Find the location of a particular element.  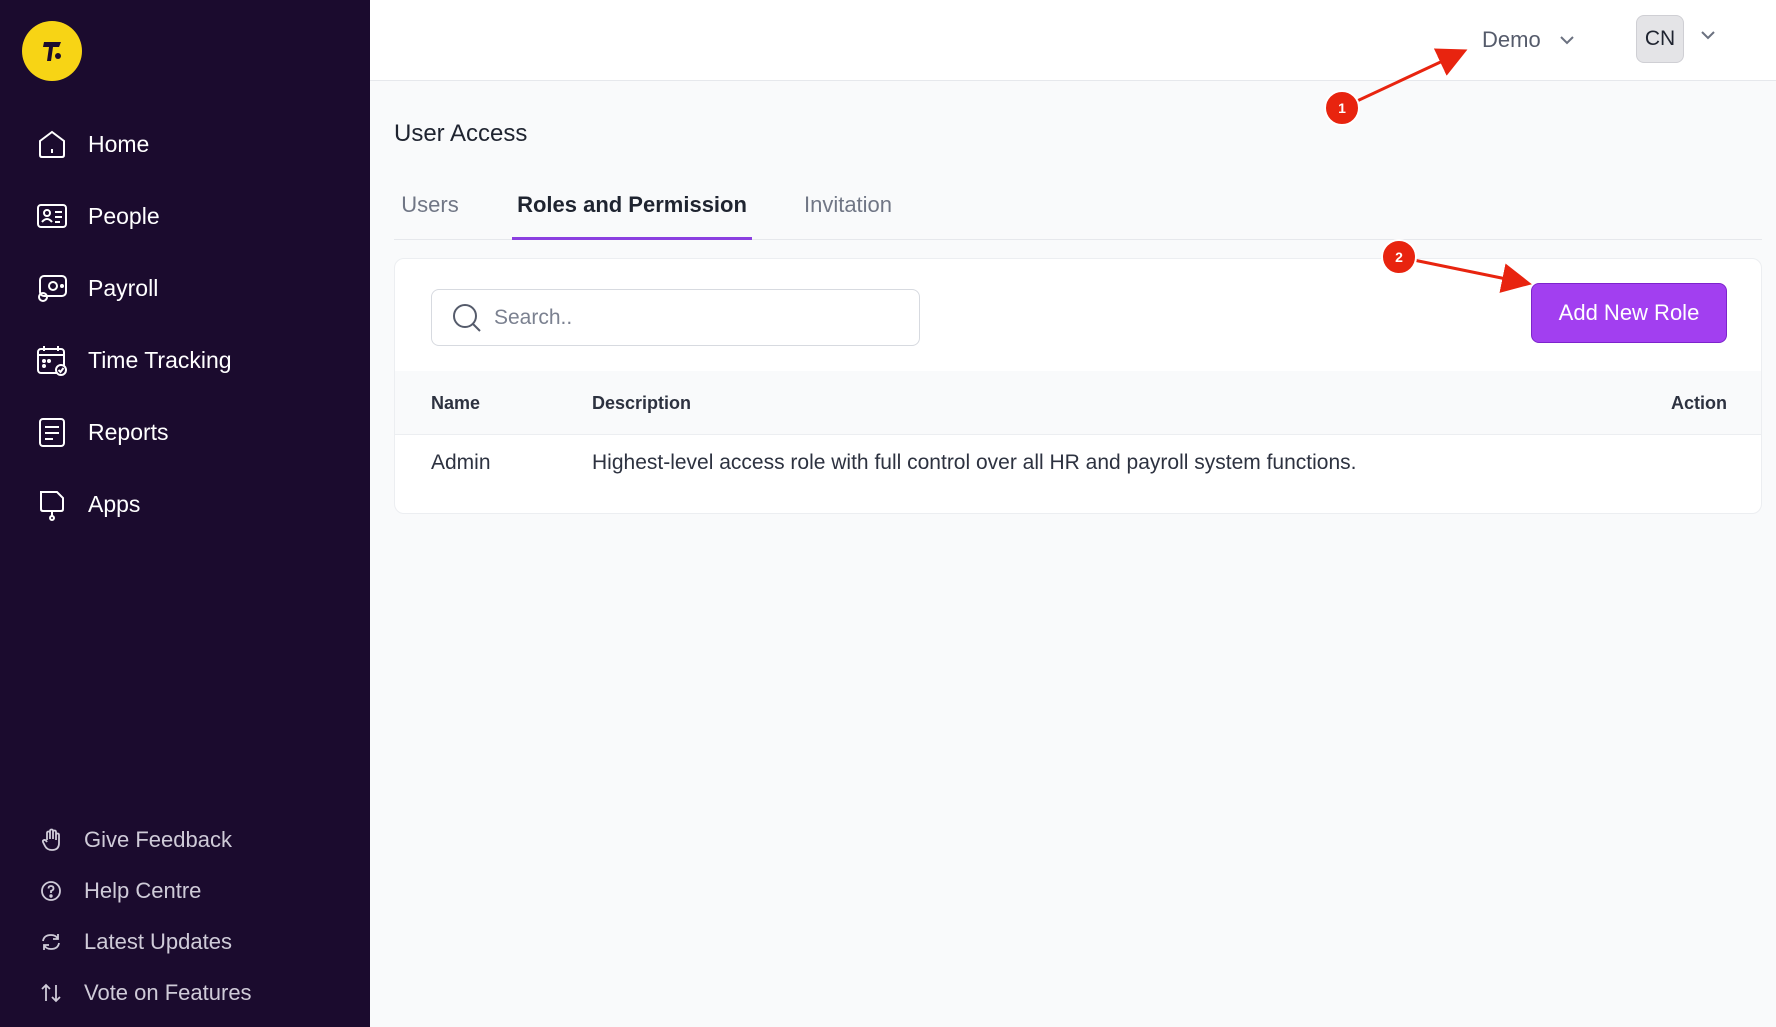

page-title: User Access is located at coordinates (461, 133).